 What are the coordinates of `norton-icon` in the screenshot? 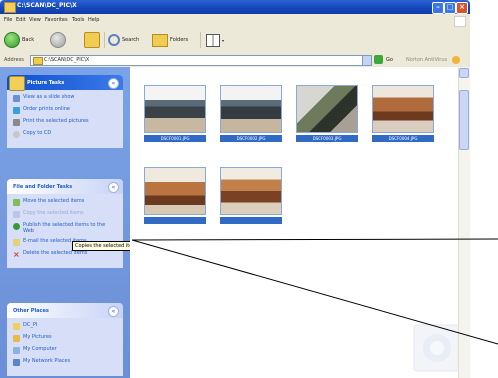 It's located at (456, 60).